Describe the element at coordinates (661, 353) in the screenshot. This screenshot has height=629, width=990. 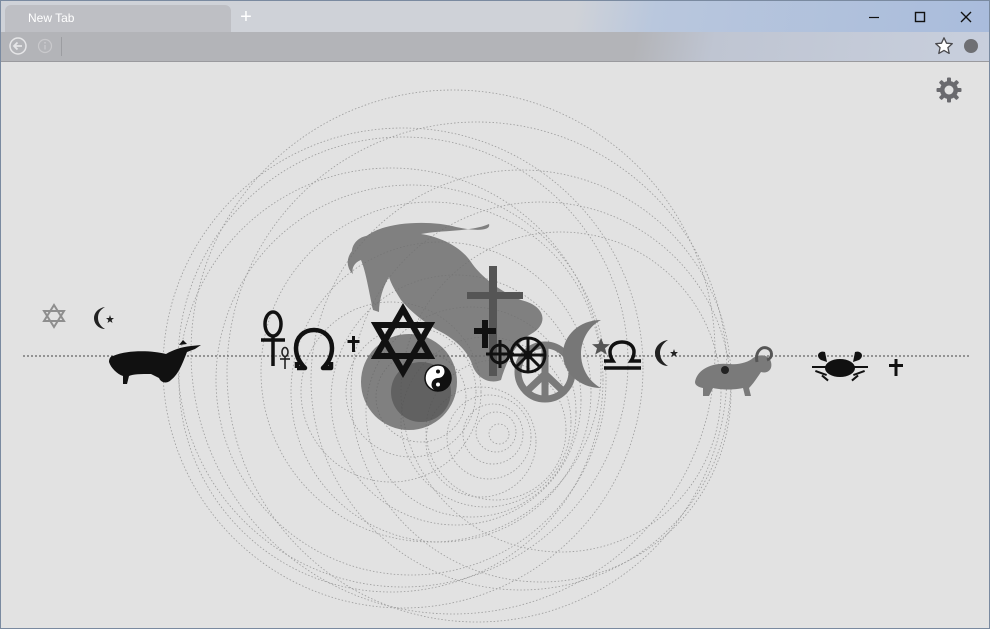
I see `star-and-crescent` at that location.